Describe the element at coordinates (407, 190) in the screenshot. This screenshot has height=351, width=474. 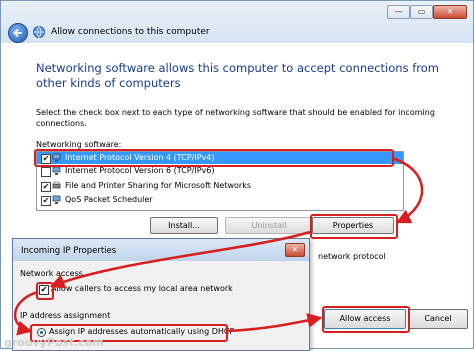
I see `arrow-to-properties` at that location.